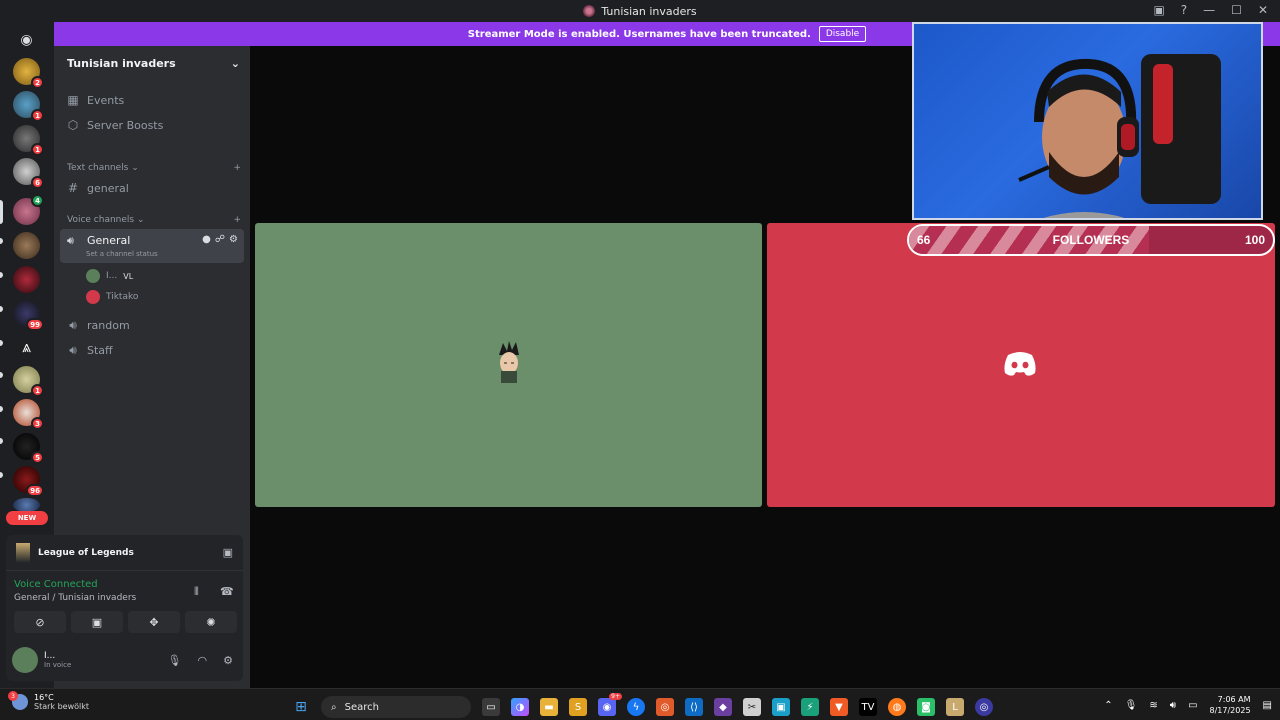 The image size is (1280, 720). I want to click on minimize-icon: —, so click(1209, 10).